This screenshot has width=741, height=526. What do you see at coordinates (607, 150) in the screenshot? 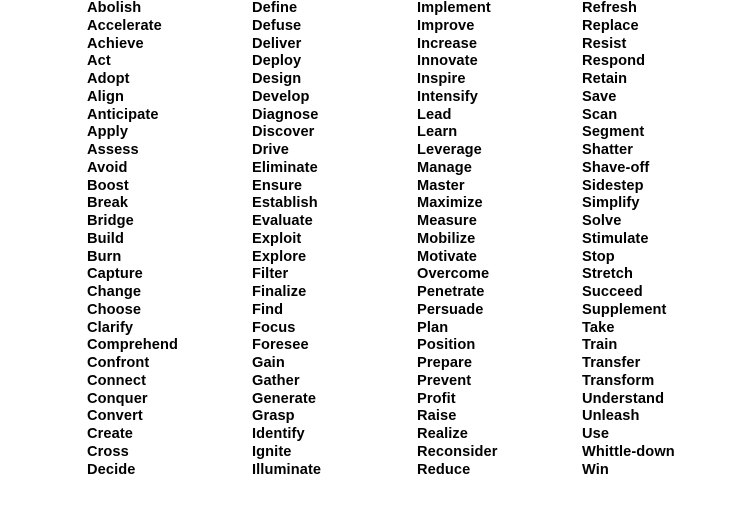
I see `verb-item: Shatter` at bounding box center [607, 150].